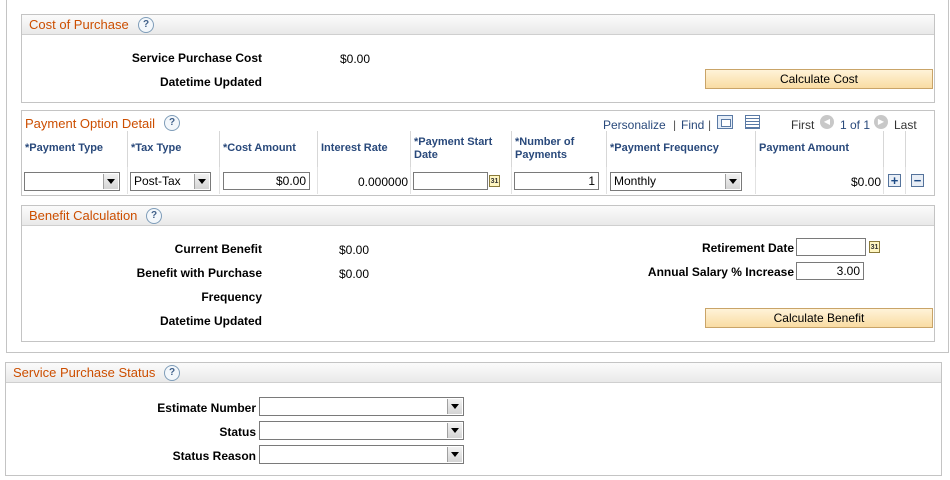 Image resolution: width=950 pixels, height=480 pixels. What do you see at coordinates (827, 122) in the screenshot?
I see `prev-icon: ◀` at bounding box center [827, 122].